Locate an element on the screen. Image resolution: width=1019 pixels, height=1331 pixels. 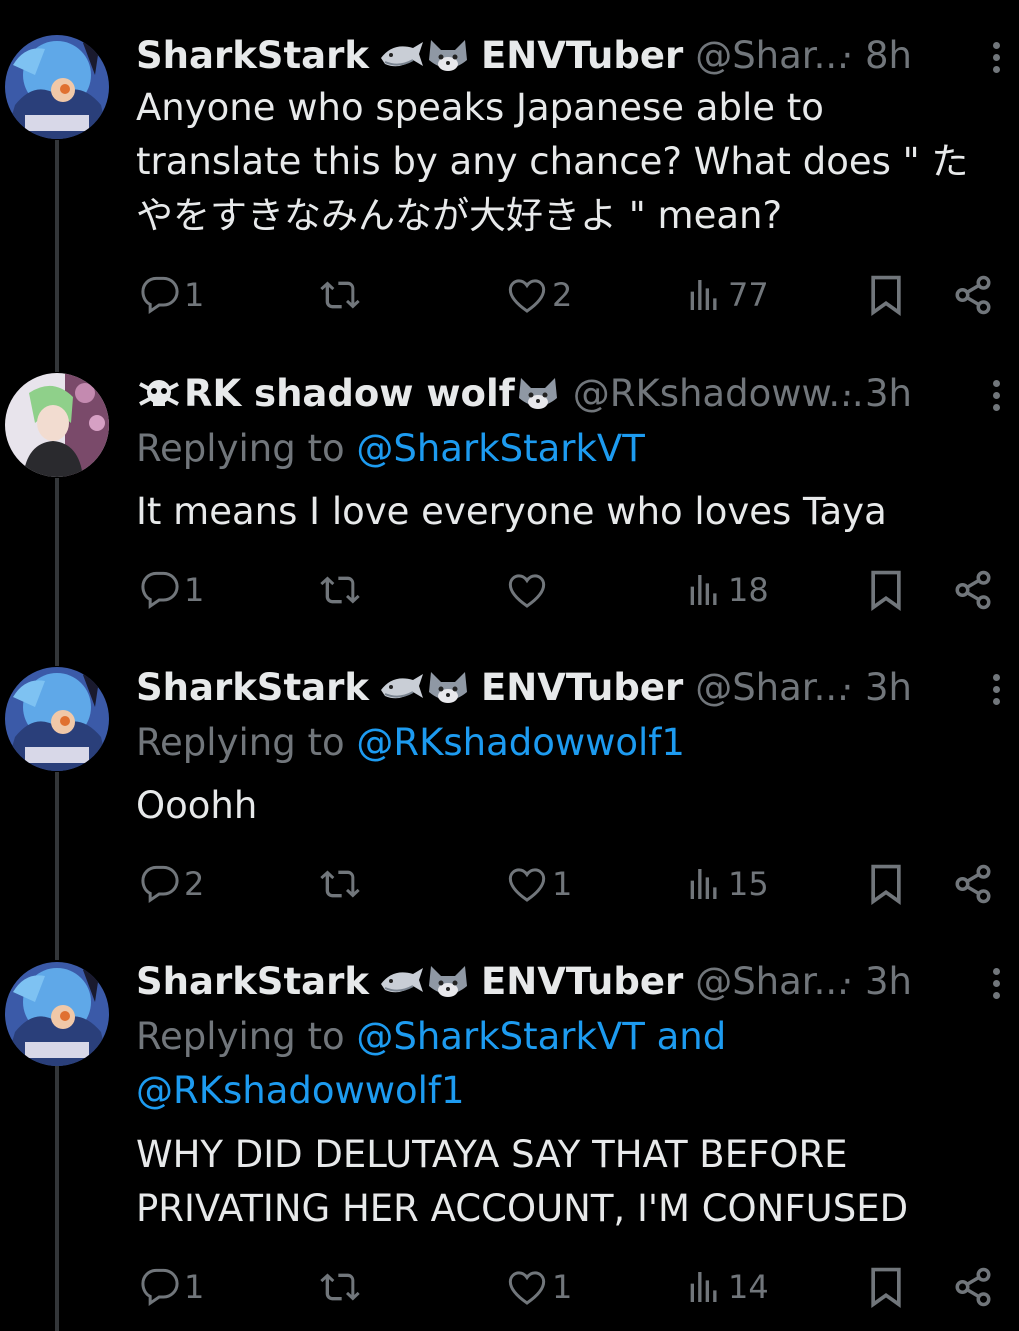
like-button is located at coordinates (527, 590).